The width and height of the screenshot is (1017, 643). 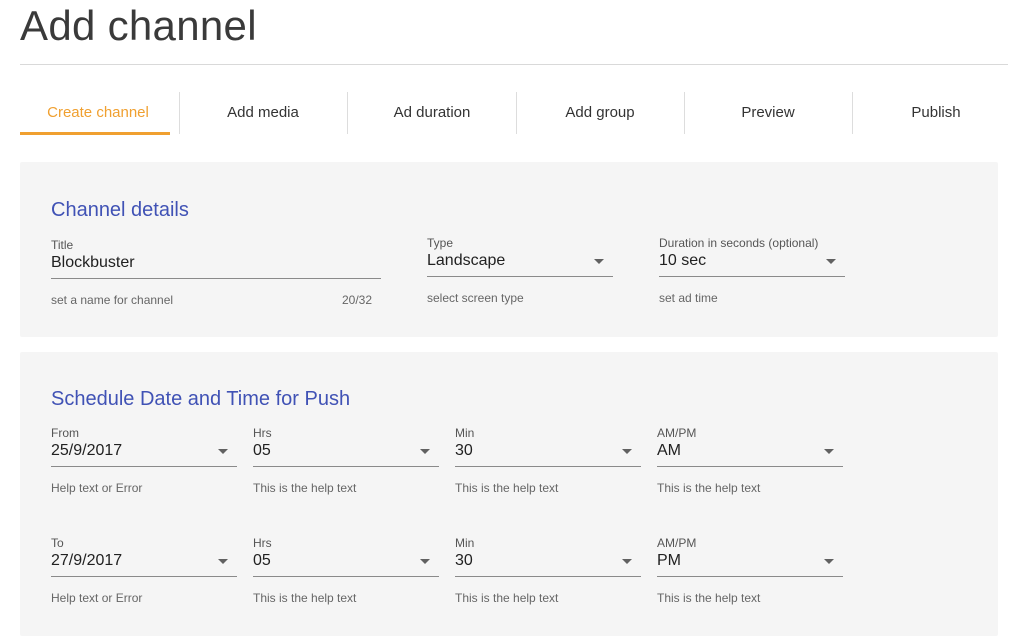 What do you see at coordinates (346, 576) in the screenshot?
I see `to-hrs-underline` at bounding box center [346, 576].